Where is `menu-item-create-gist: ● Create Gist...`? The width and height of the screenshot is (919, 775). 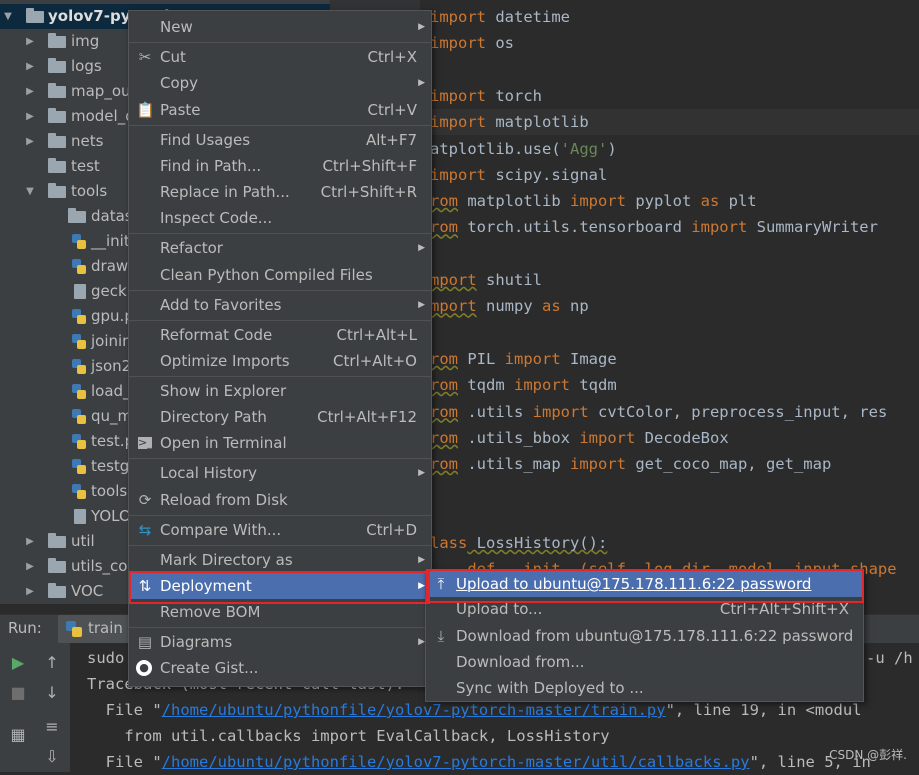 menu-item-create-gist: ● Create Gist... is located at coordinates (280, 668).